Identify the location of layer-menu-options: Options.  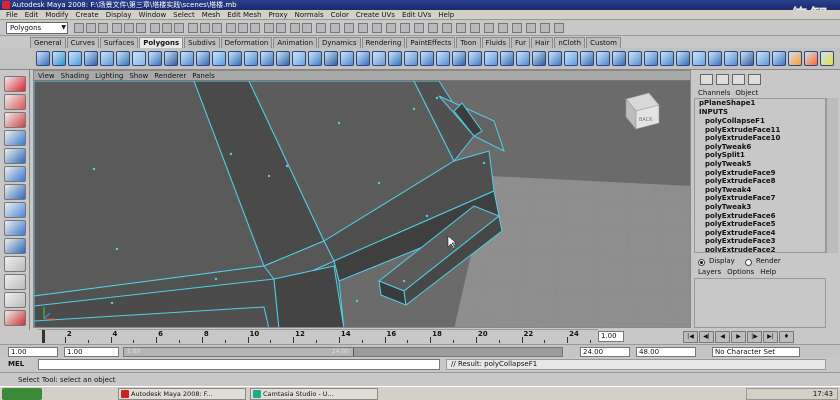
(740, 272).